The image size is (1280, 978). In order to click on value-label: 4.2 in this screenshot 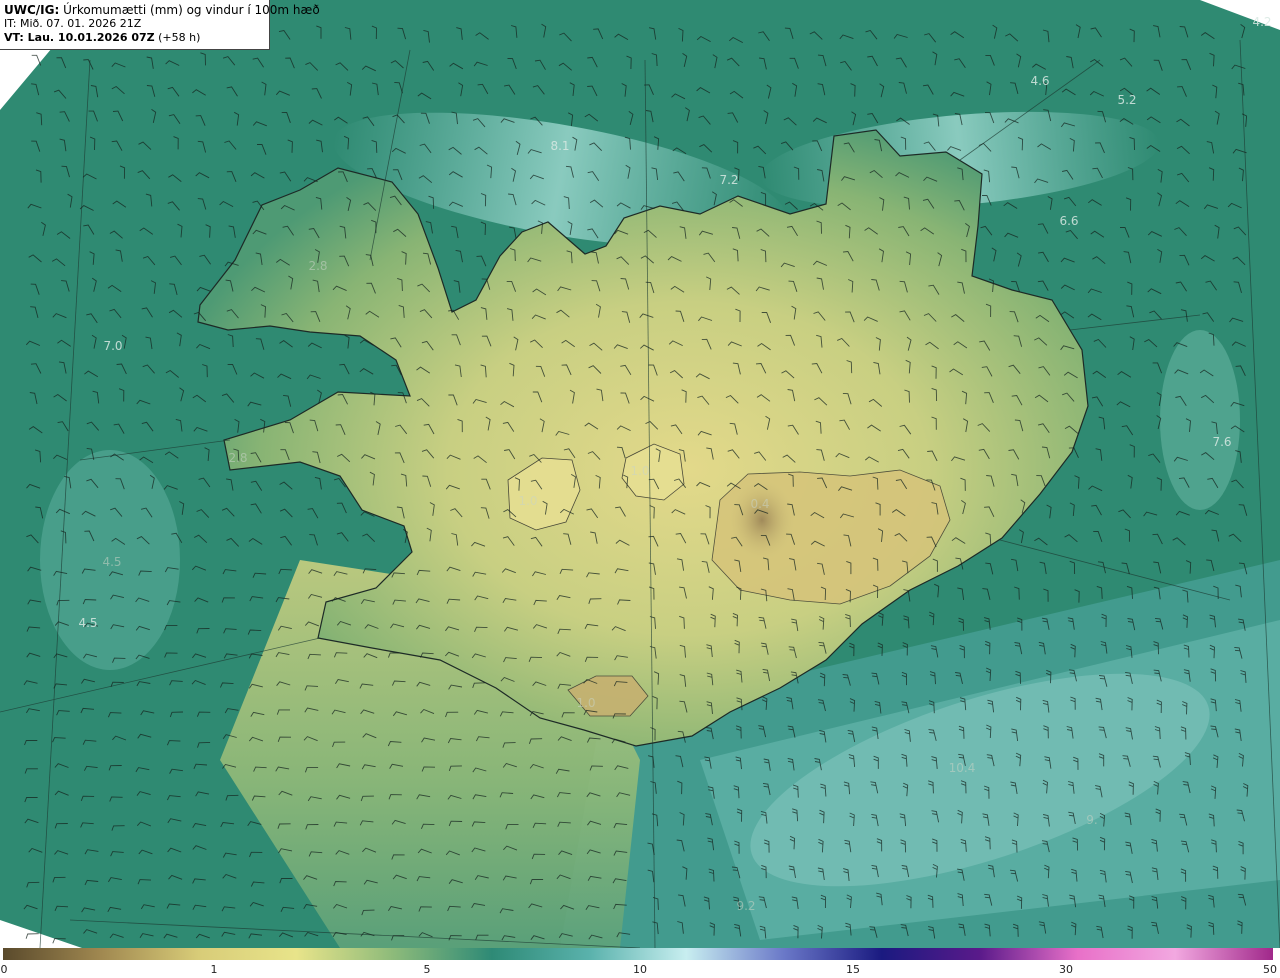, I will do `click(1262, 22)`.